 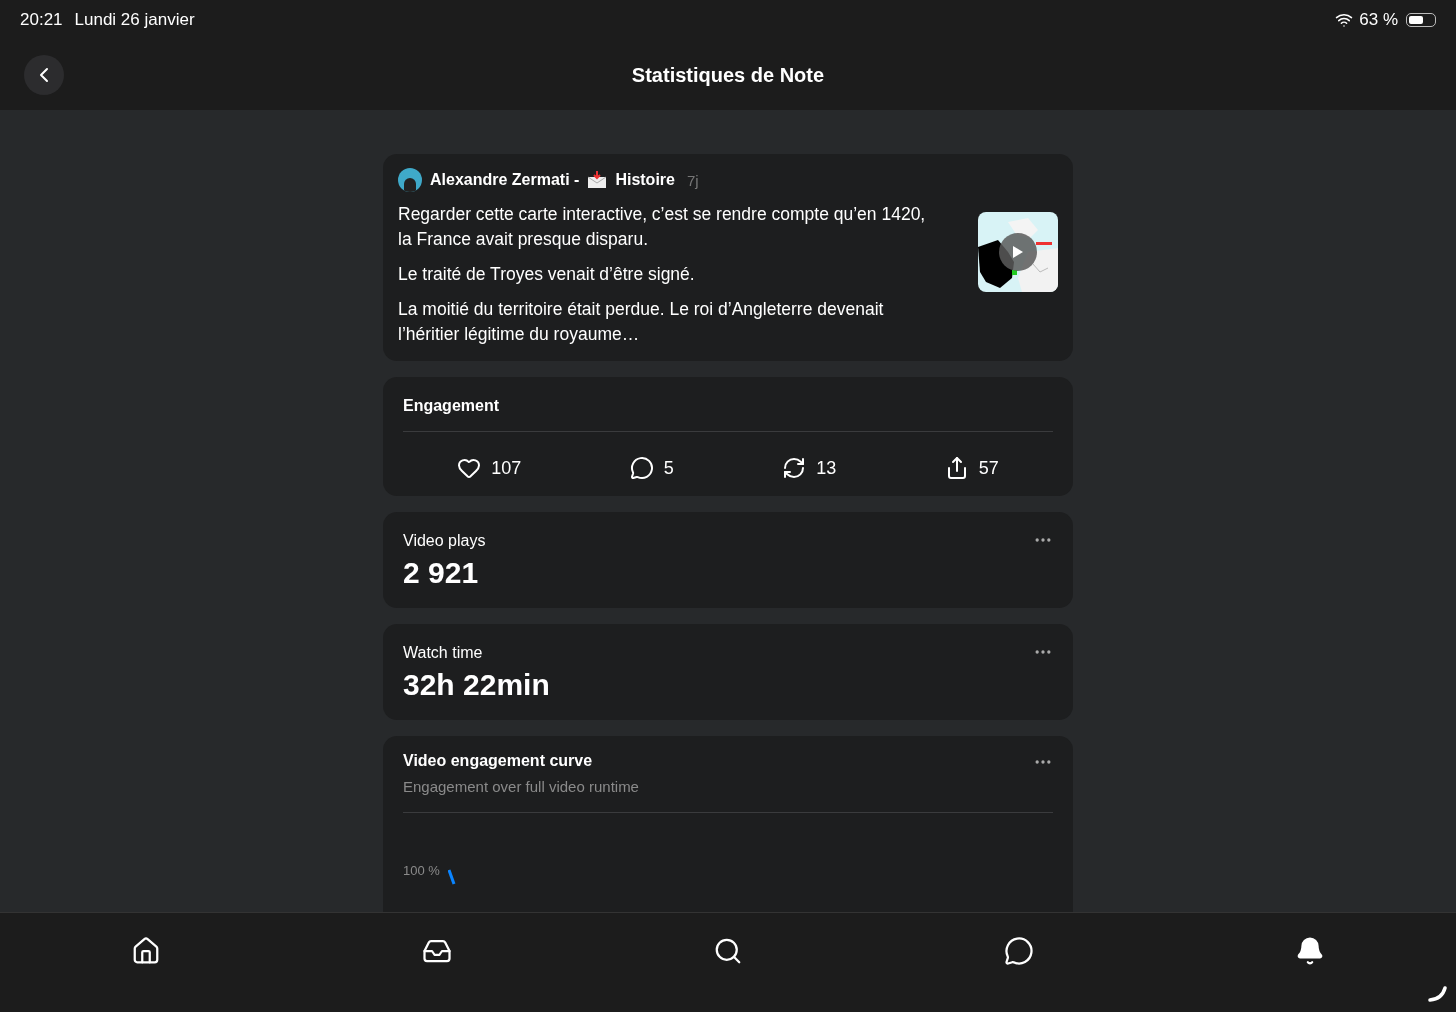 I want to click on back-button, so click(x=44, y=75).